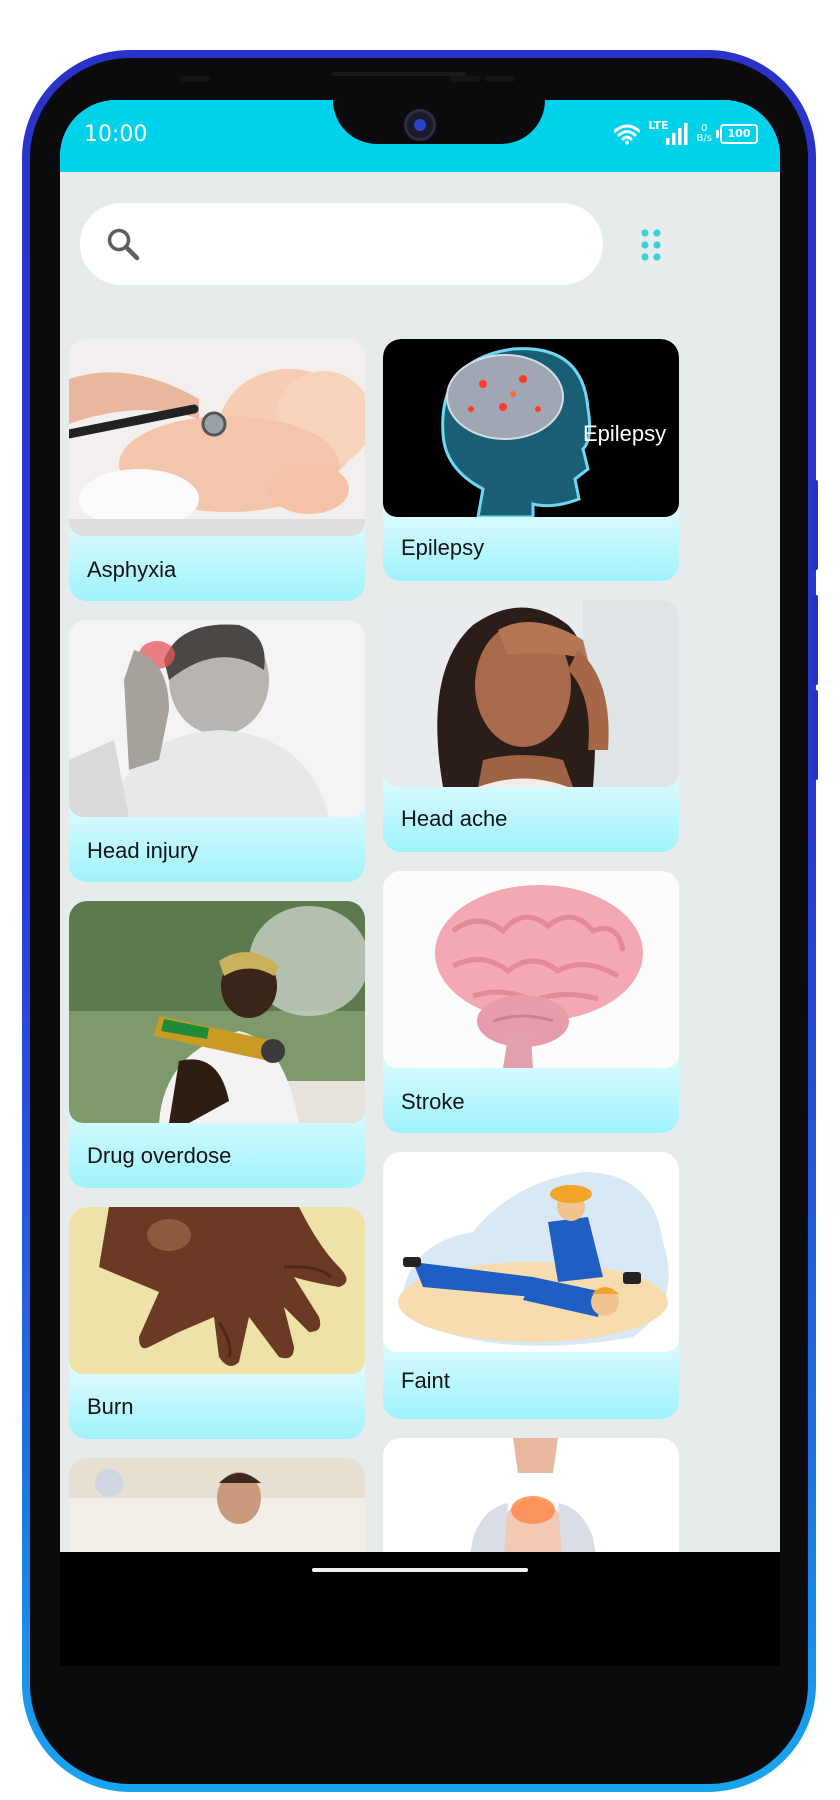 This screenshot has height=1800, width=840. Describe the element at coordinates (651, 245) in the screenshot. I see `grid-menu-icon` at that location.